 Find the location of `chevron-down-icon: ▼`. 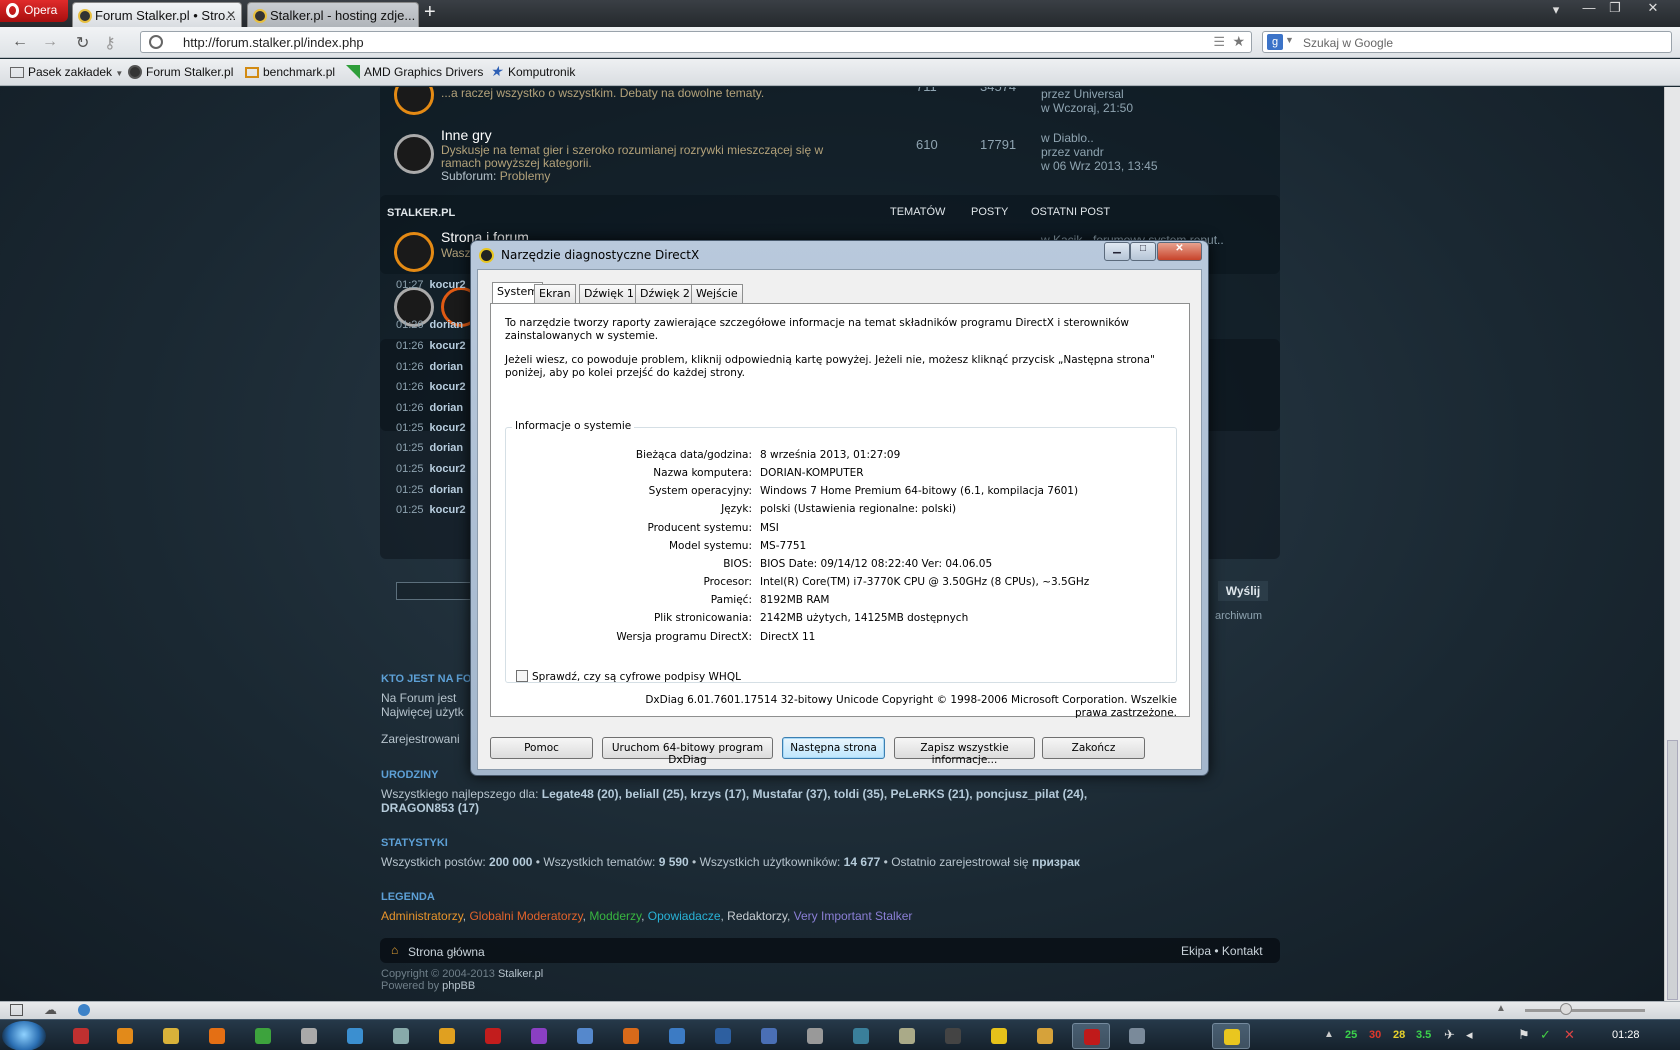

chevron-down-icon: ▼ is located at coordinates (1289, 40).